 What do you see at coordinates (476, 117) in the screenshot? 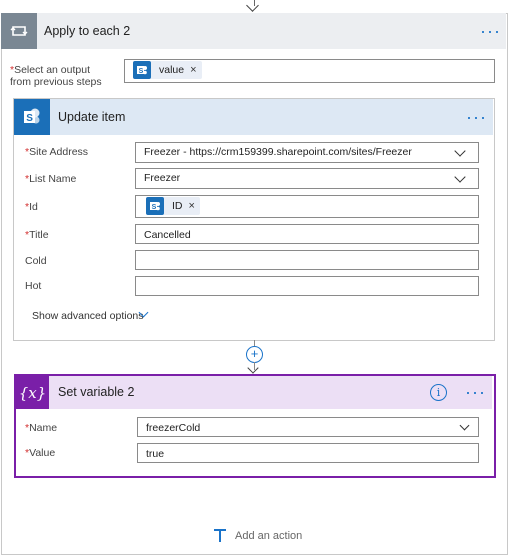
I see `update-item-more-button: ···` at bounding box center [476, 117].